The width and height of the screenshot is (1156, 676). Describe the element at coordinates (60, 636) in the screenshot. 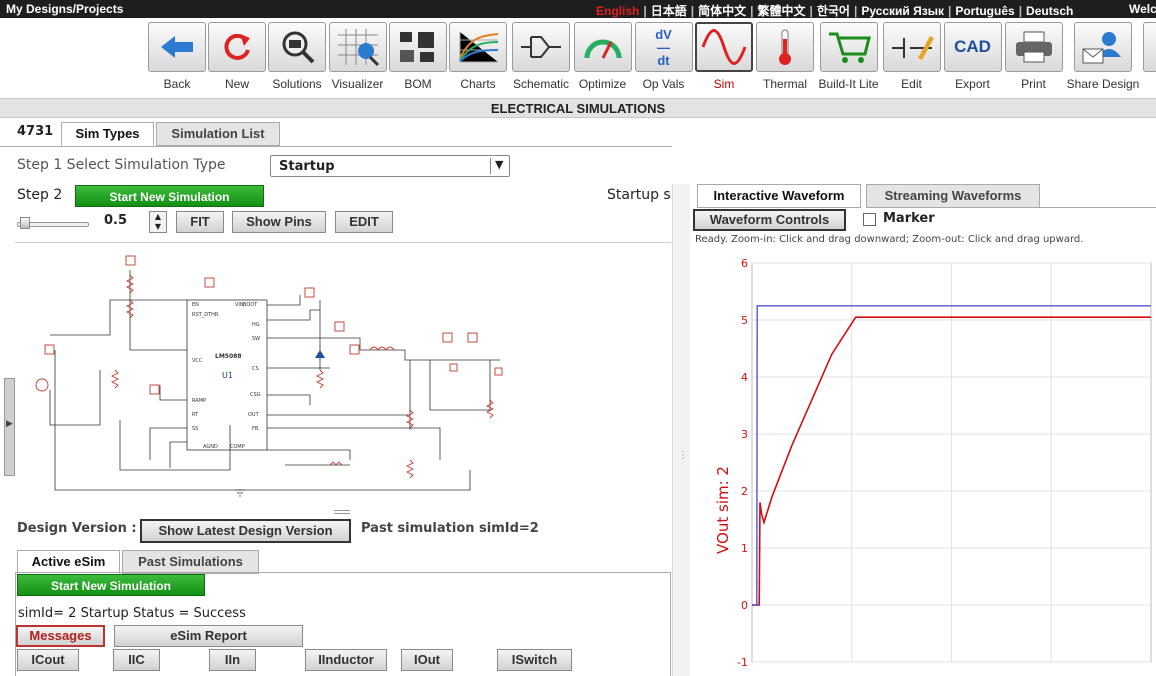

I see `messages-button: Messages` at that location.